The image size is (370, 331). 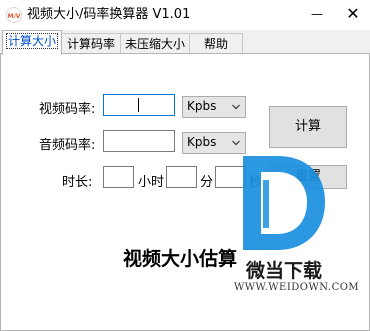 I want to click on tab-calc-bitrate: 计算码率, so click(x=91, y=43).